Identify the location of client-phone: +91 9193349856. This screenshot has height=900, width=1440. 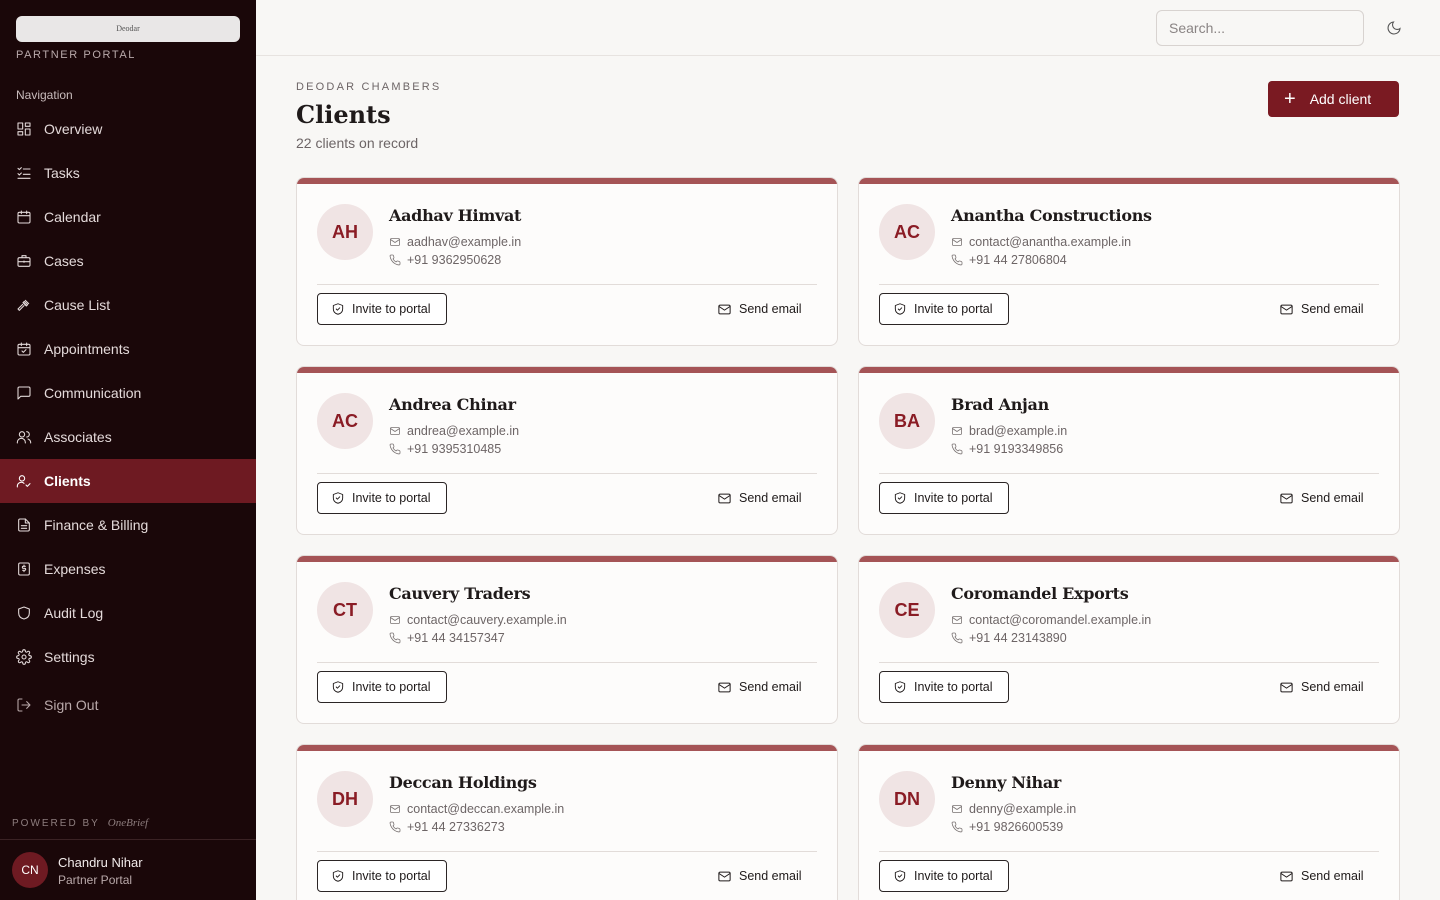
(1007, 449).